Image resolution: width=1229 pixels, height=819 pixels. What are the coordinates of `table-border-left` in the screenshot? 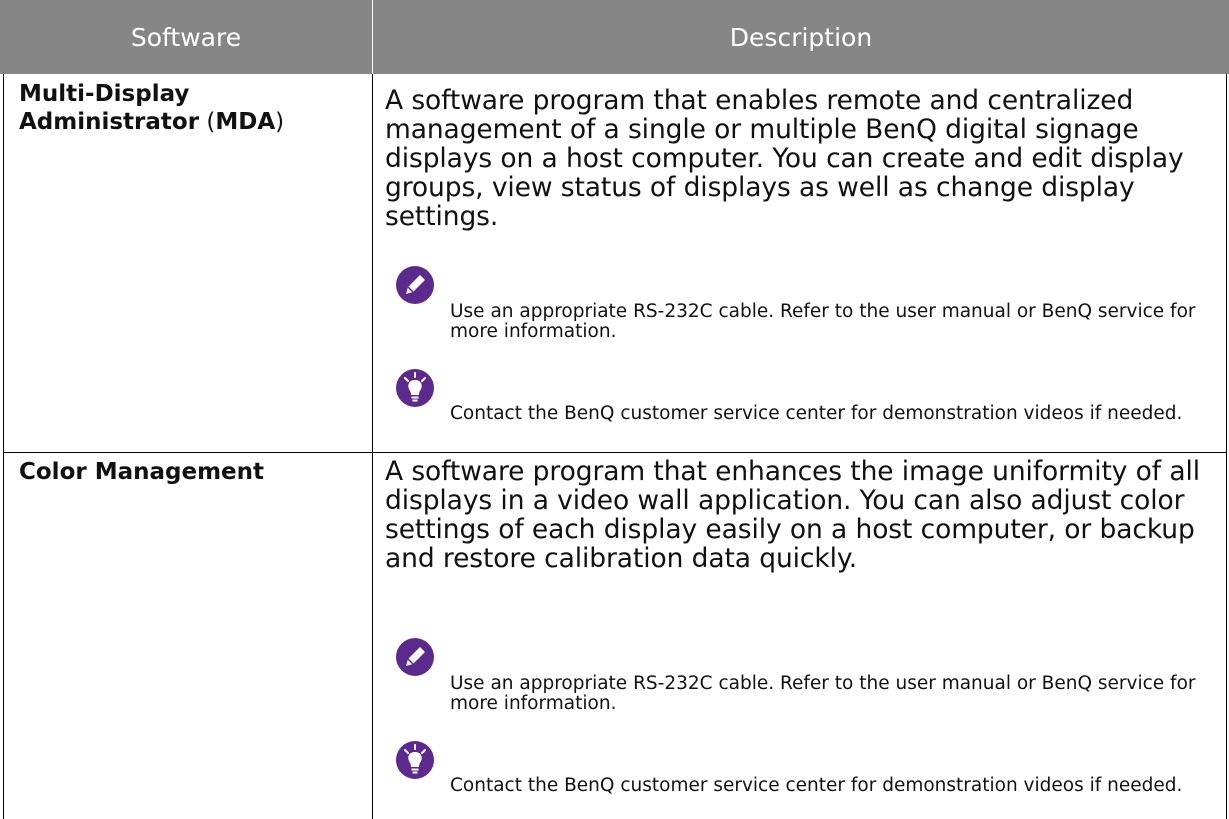 It's located at (3, 446).